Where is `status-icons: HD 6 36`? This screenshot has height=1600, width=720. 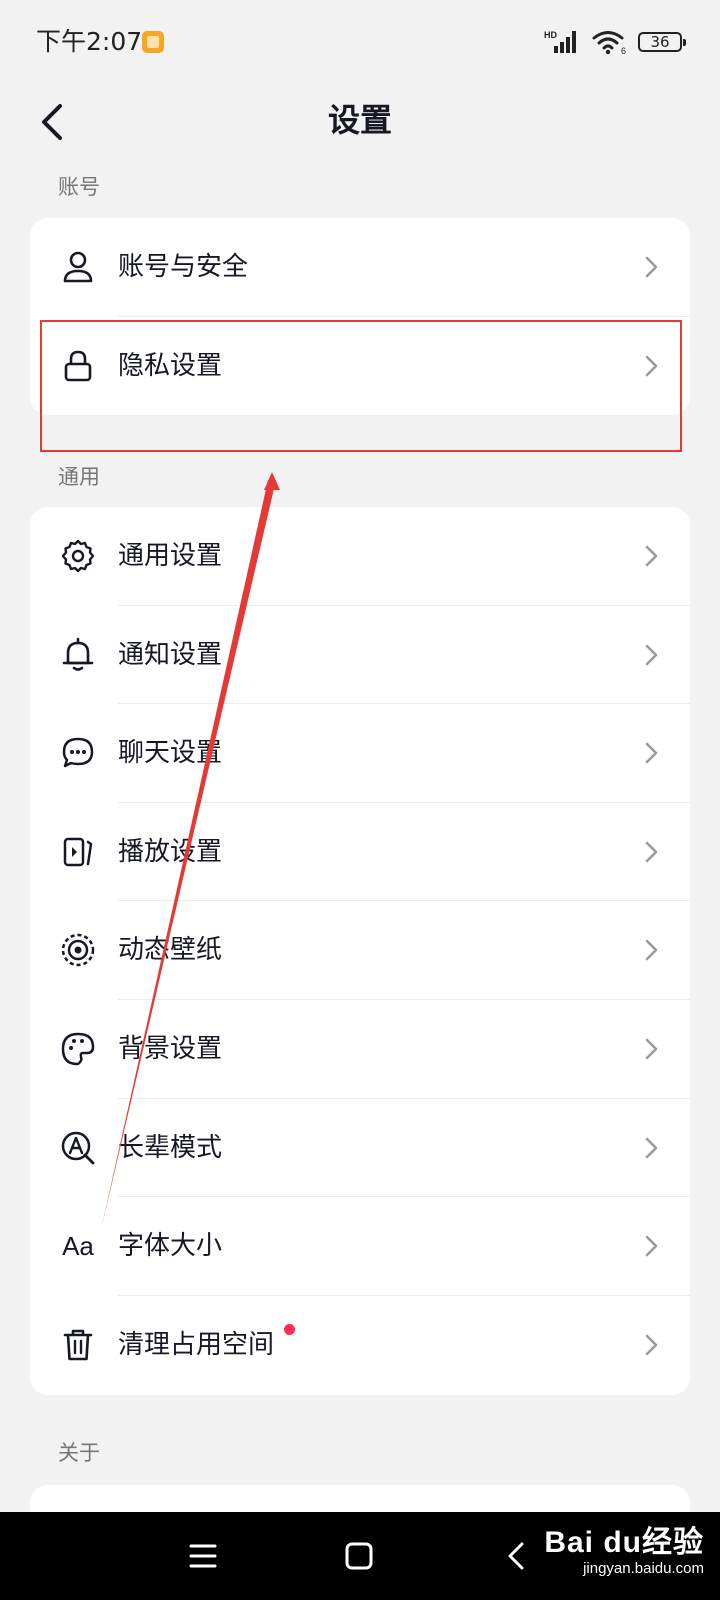 status-icons: HD 6 36 is located at coordinates (615, 42).